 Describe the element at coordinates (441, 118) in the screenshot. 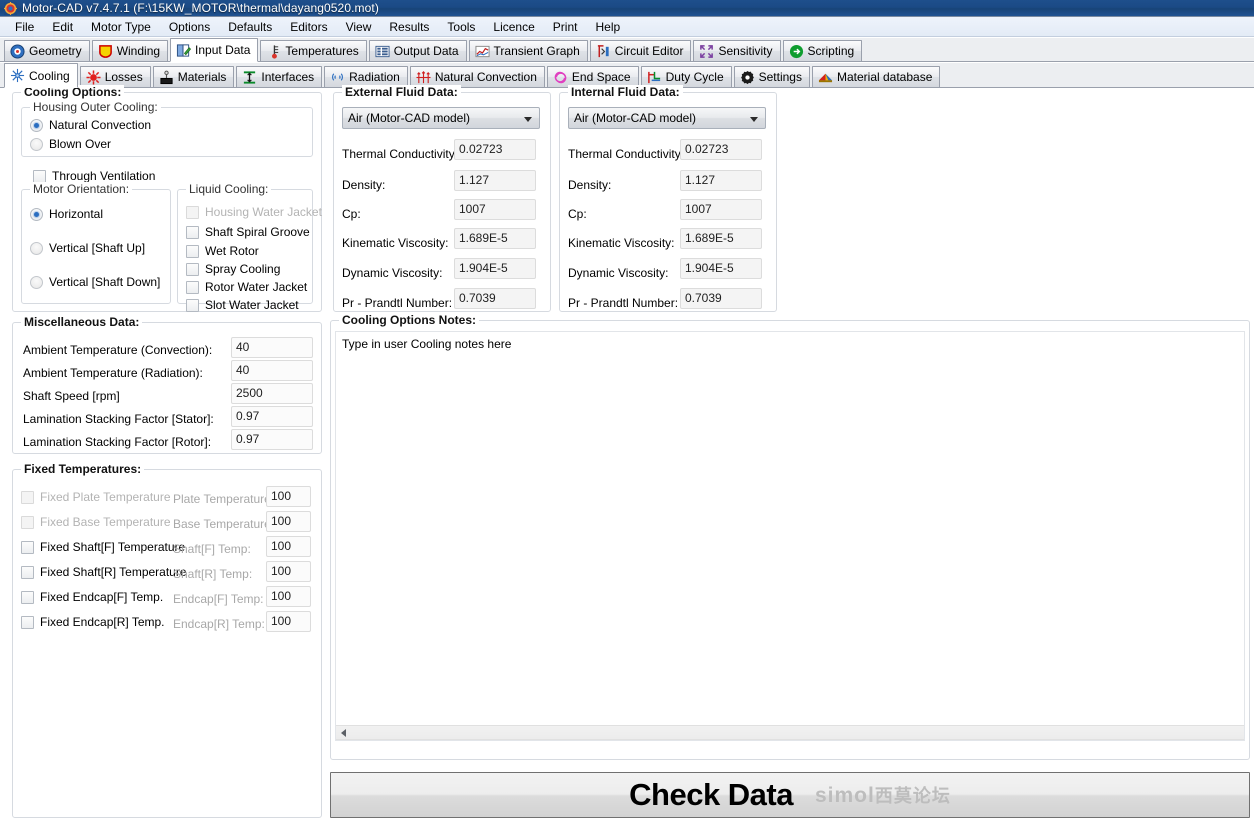

I see `external-fluid-select: Air (Motor-CAD model)` at that location.